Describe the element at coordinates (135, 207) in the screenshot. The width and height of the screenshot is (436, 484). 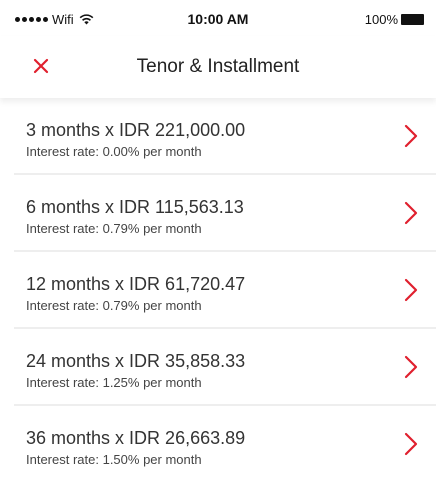
I see `option-title: 6 months x IDR 115,563.13` at that location.